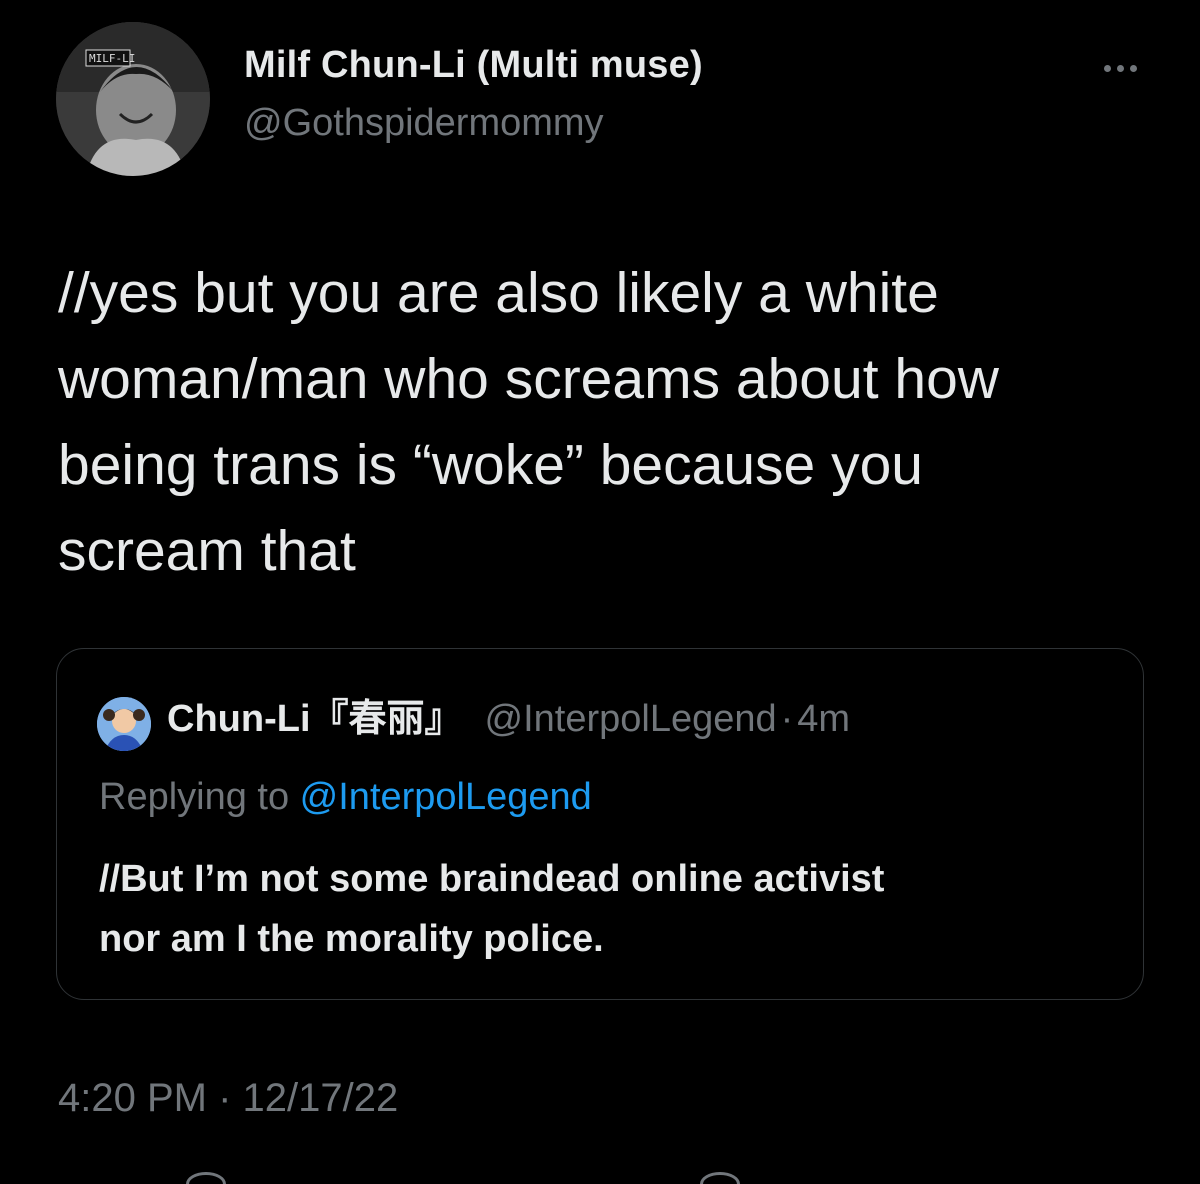  I want to click on avatar-image: MILF-LI, so click(133, 99).